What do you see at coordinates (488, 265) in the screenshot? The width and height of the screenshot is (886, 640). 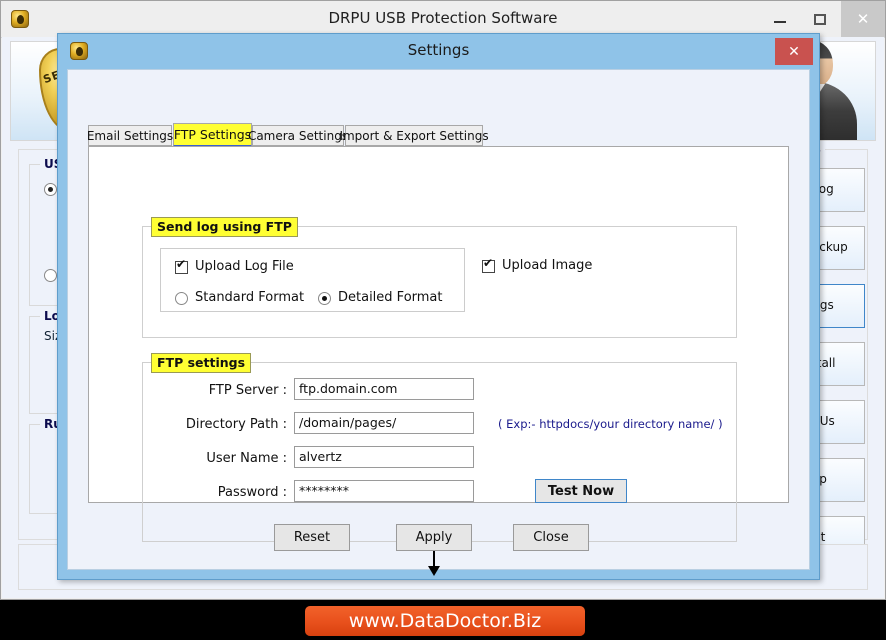 I see `upload-image-checkbox` at bounding box center [488, 265].